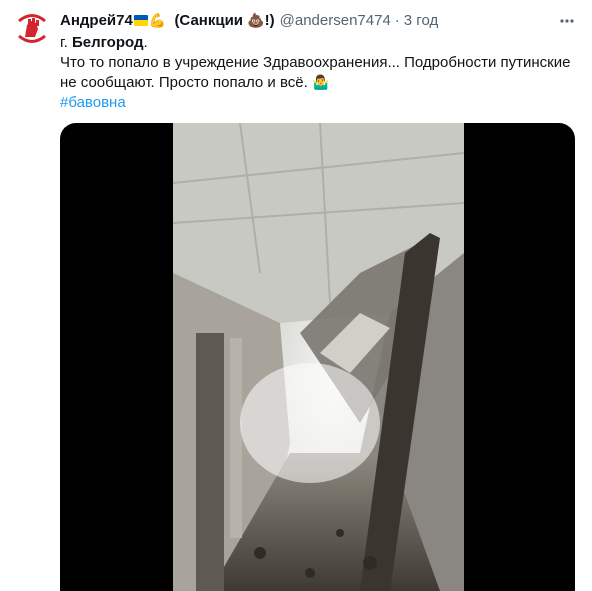  Describe the element at coordinates (157, 19) in the screenshot. I see `flexed-biceps-emoji: 💪` at that location.